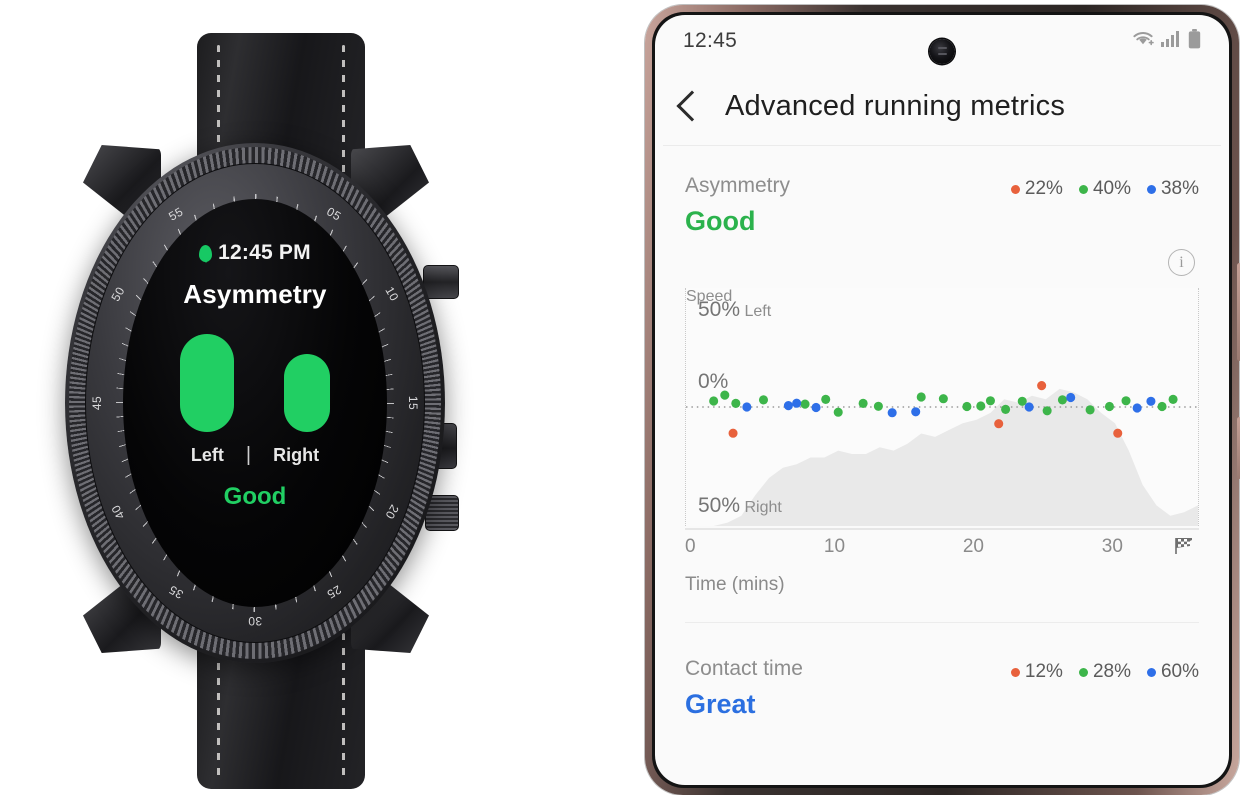 This screenshot has height=795, width=1240. I want to click on back-chevron-icon, so click(692, 106).